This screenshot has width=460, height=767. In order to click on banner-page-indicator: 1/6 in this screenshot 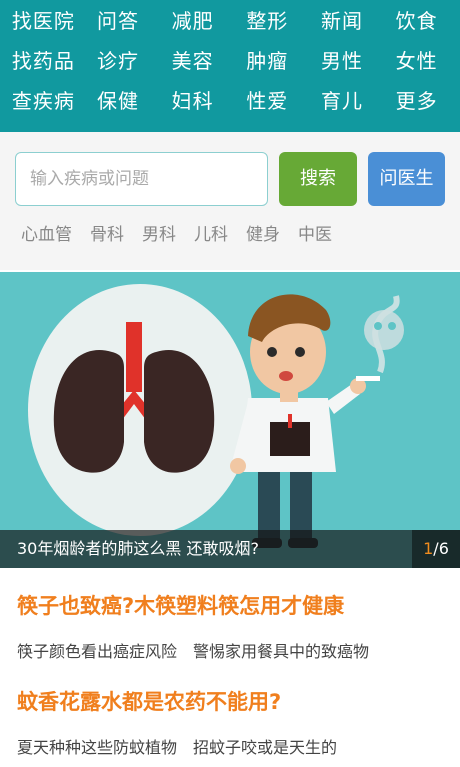, I will do `click(436, 549)`.